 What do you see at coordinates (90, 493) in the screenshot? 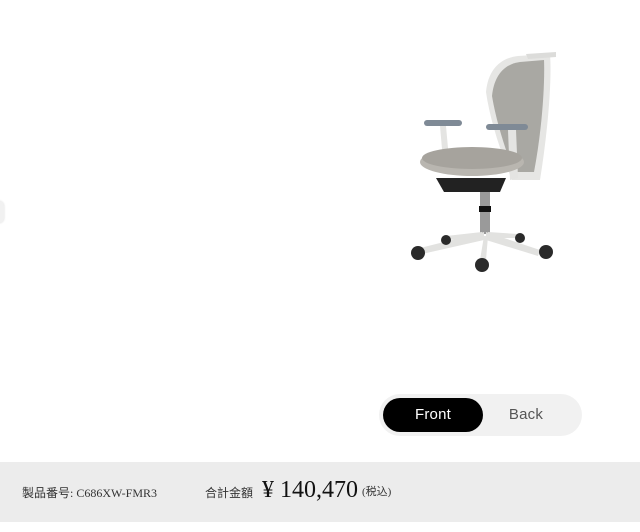
I see `product-code: 製品番号: C686XW-FMR3` at bounding box center [90, 493].